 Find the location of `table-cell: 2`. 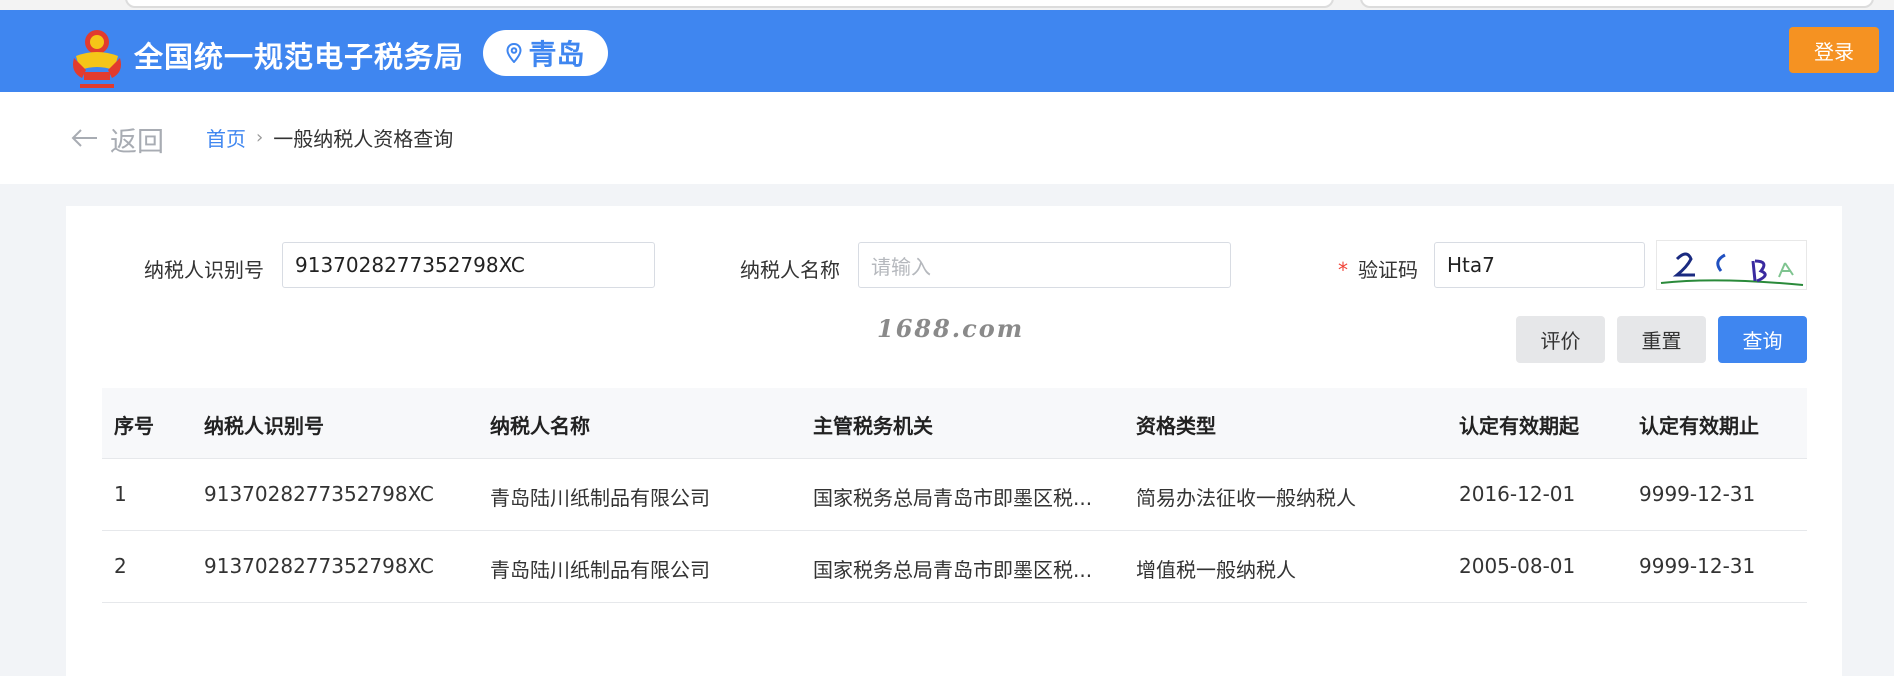

table-cell: 2 is located at coordinates (120, 566).